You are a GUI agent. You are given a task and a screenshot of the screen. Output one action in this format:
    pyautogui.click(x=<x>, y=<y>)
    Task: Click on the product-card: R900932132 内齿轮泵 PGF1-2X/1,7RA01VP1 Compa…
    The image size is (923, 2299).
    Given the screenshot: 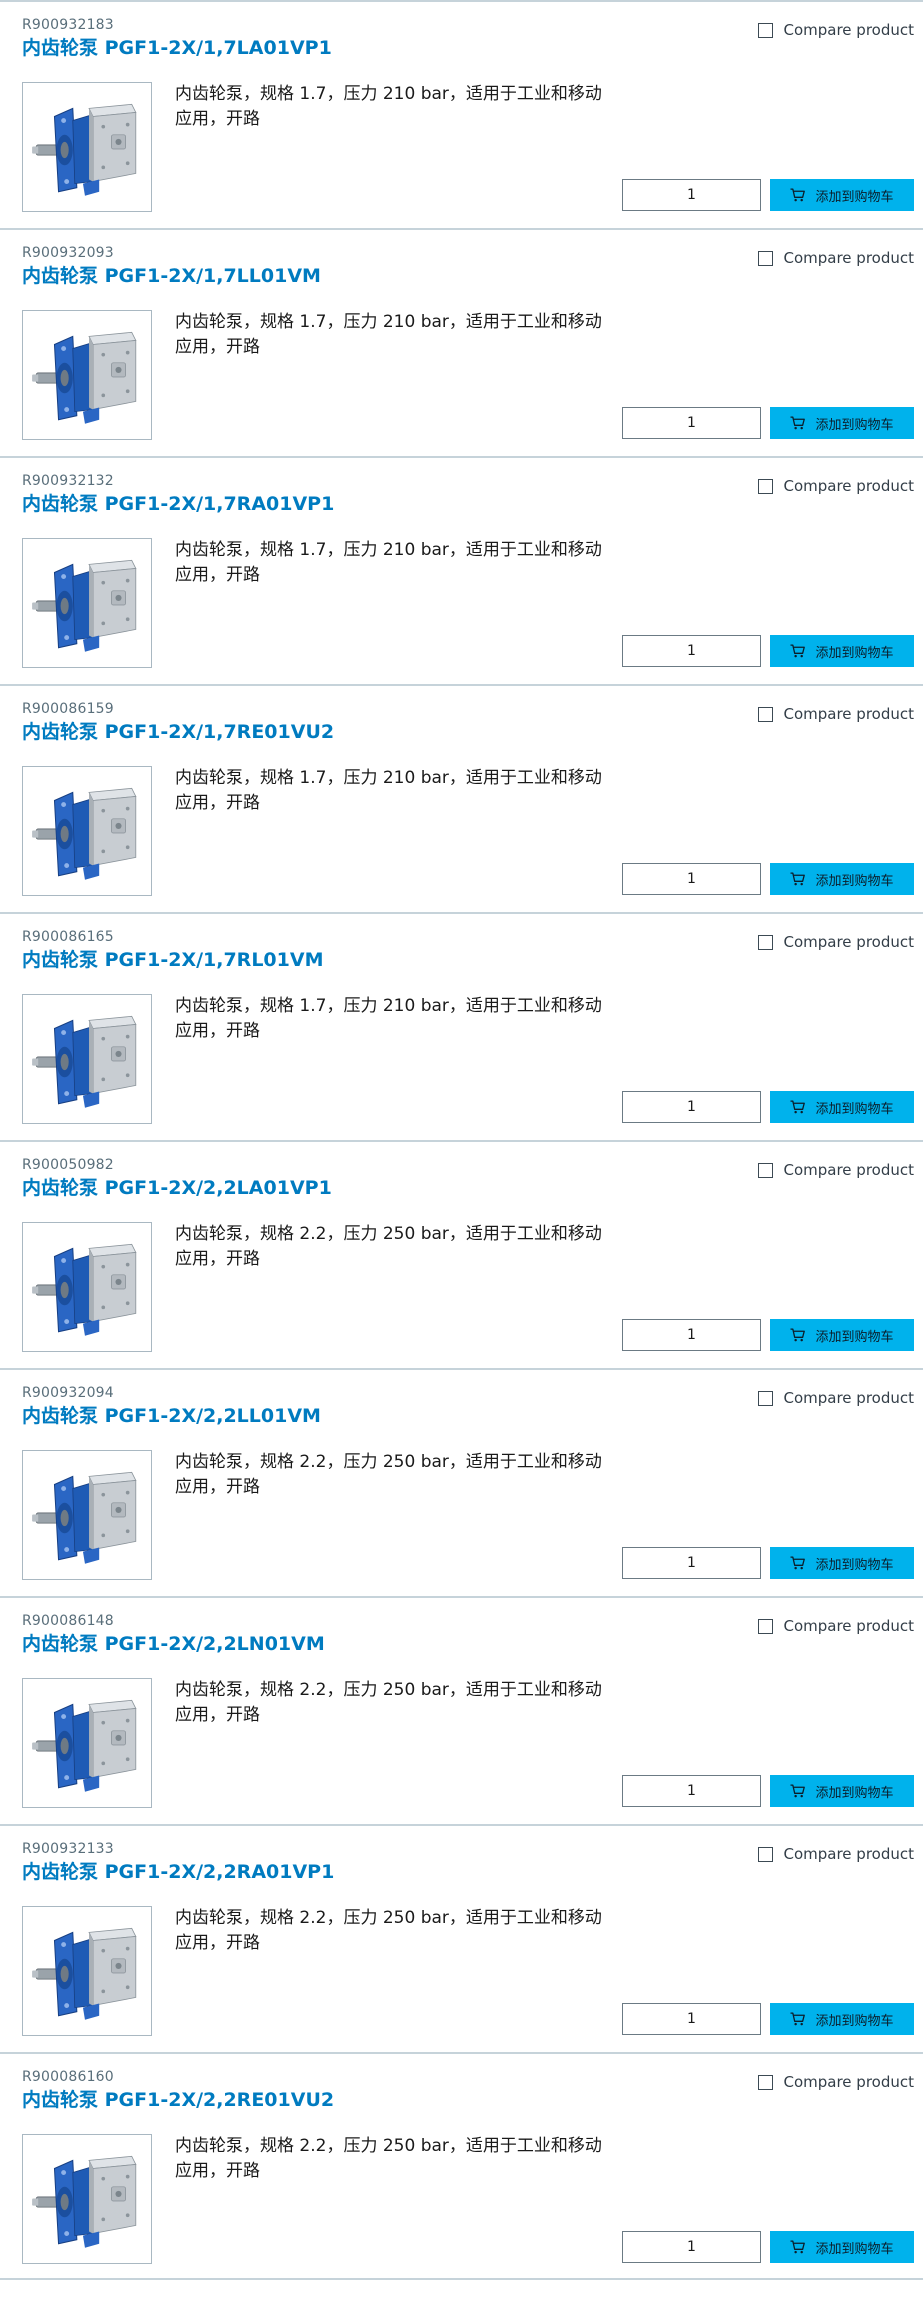 What is the action you would take?
    pyautogui.click(x=461, y=570)
    